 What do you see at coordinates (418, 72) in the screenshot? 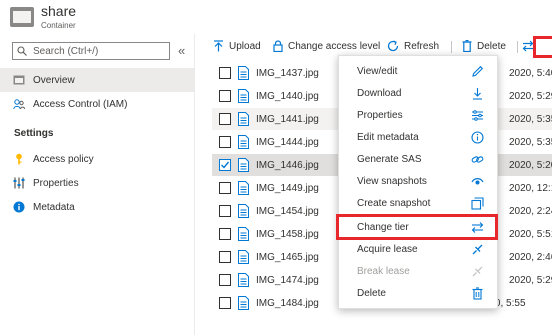
I see `menu-item-view-edit: View/edit` at bounding box center [418, 72].